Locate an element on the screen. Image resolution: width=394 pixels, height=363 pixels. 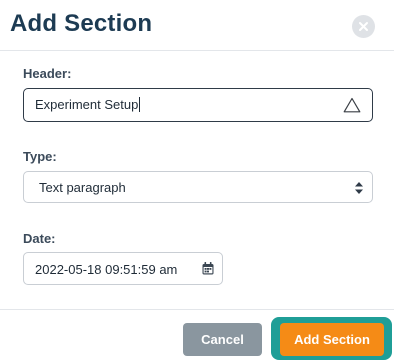
type-select-value: Text paragraph is located at coordinates (82, 187).